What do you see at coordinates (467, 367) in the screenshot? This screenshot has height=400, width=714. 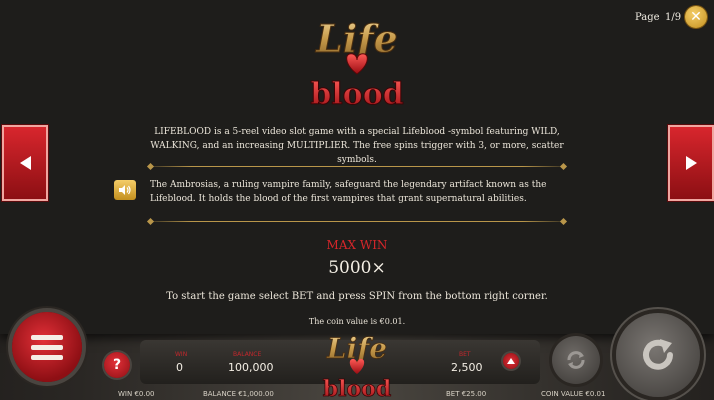 I see `bet-value: 2,500` at bounding box center [467, 367].